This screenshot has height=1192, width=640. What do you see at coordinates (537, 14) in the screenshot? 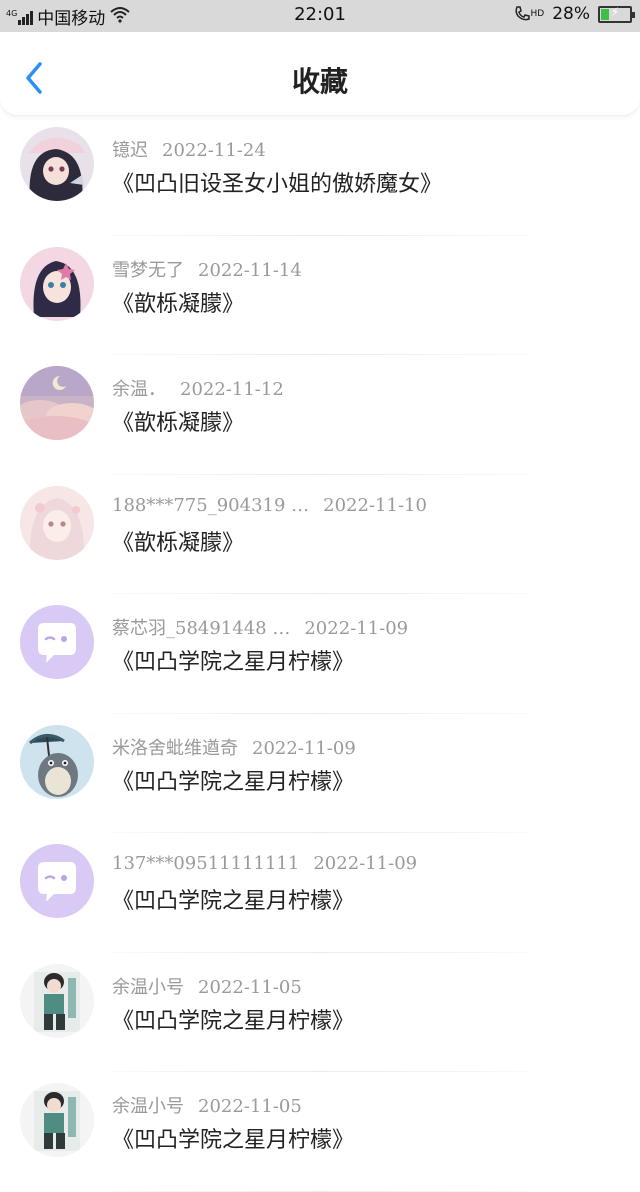
I see `hd-label: HD` at bounding box center [537, 14].